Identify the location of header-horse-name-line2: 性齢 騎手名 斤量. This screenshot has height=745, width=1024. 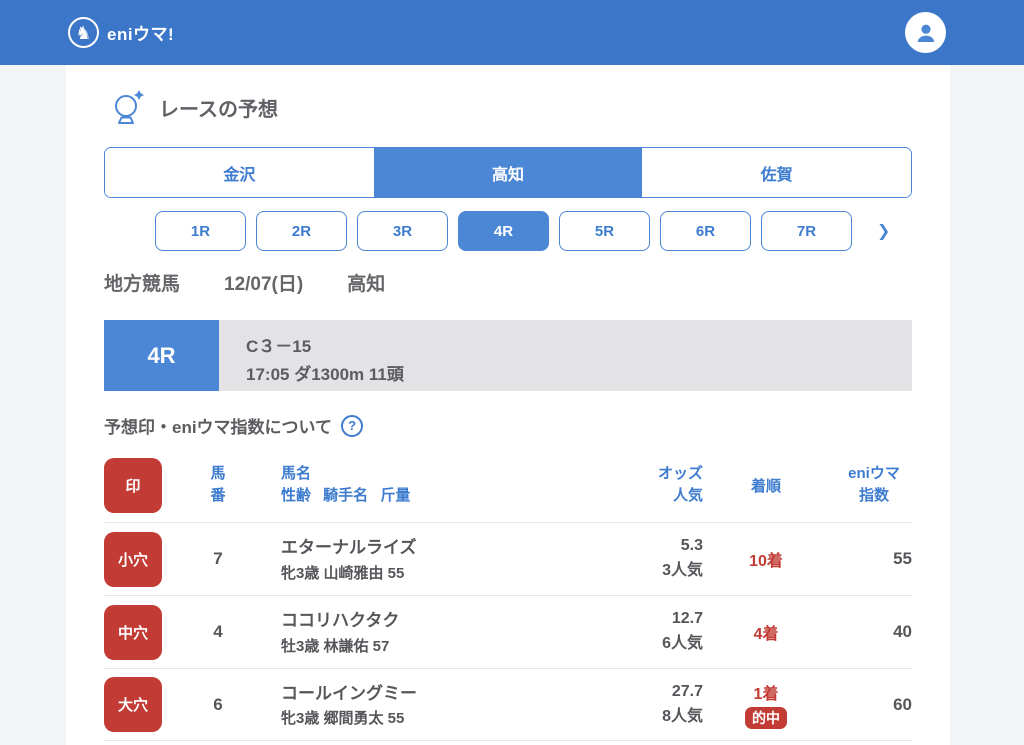
(346, 495).